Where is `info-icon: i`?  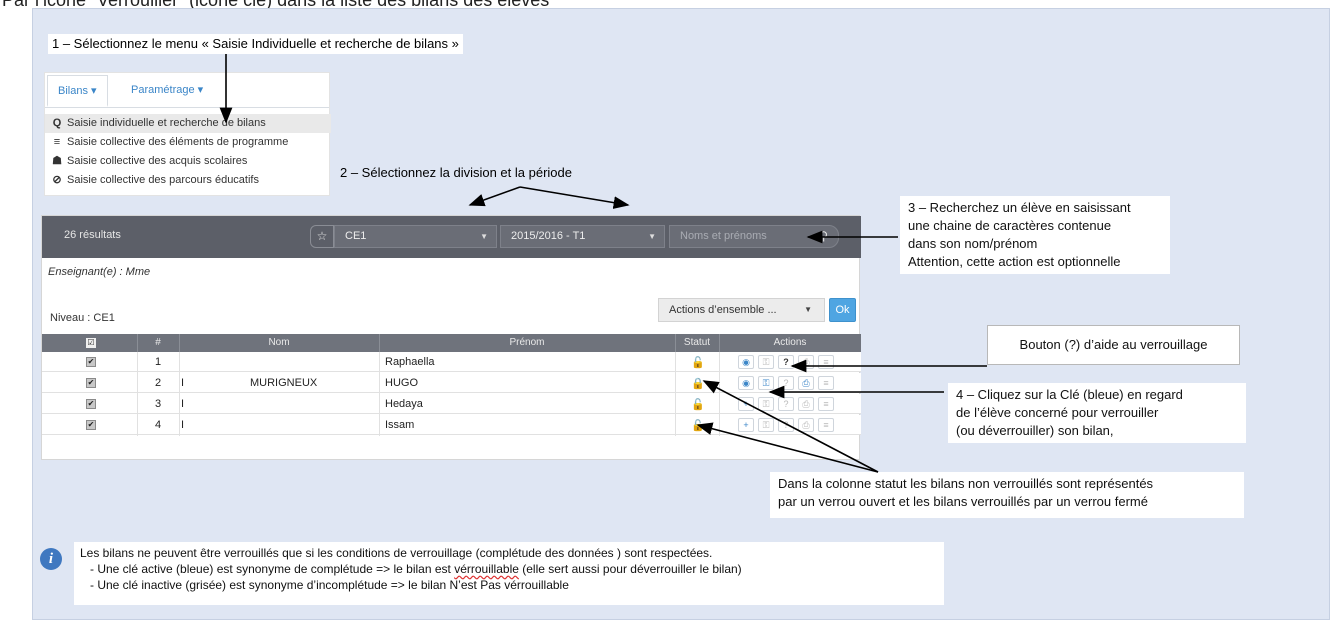 info-icon: i is located at coordinates (51, 559).